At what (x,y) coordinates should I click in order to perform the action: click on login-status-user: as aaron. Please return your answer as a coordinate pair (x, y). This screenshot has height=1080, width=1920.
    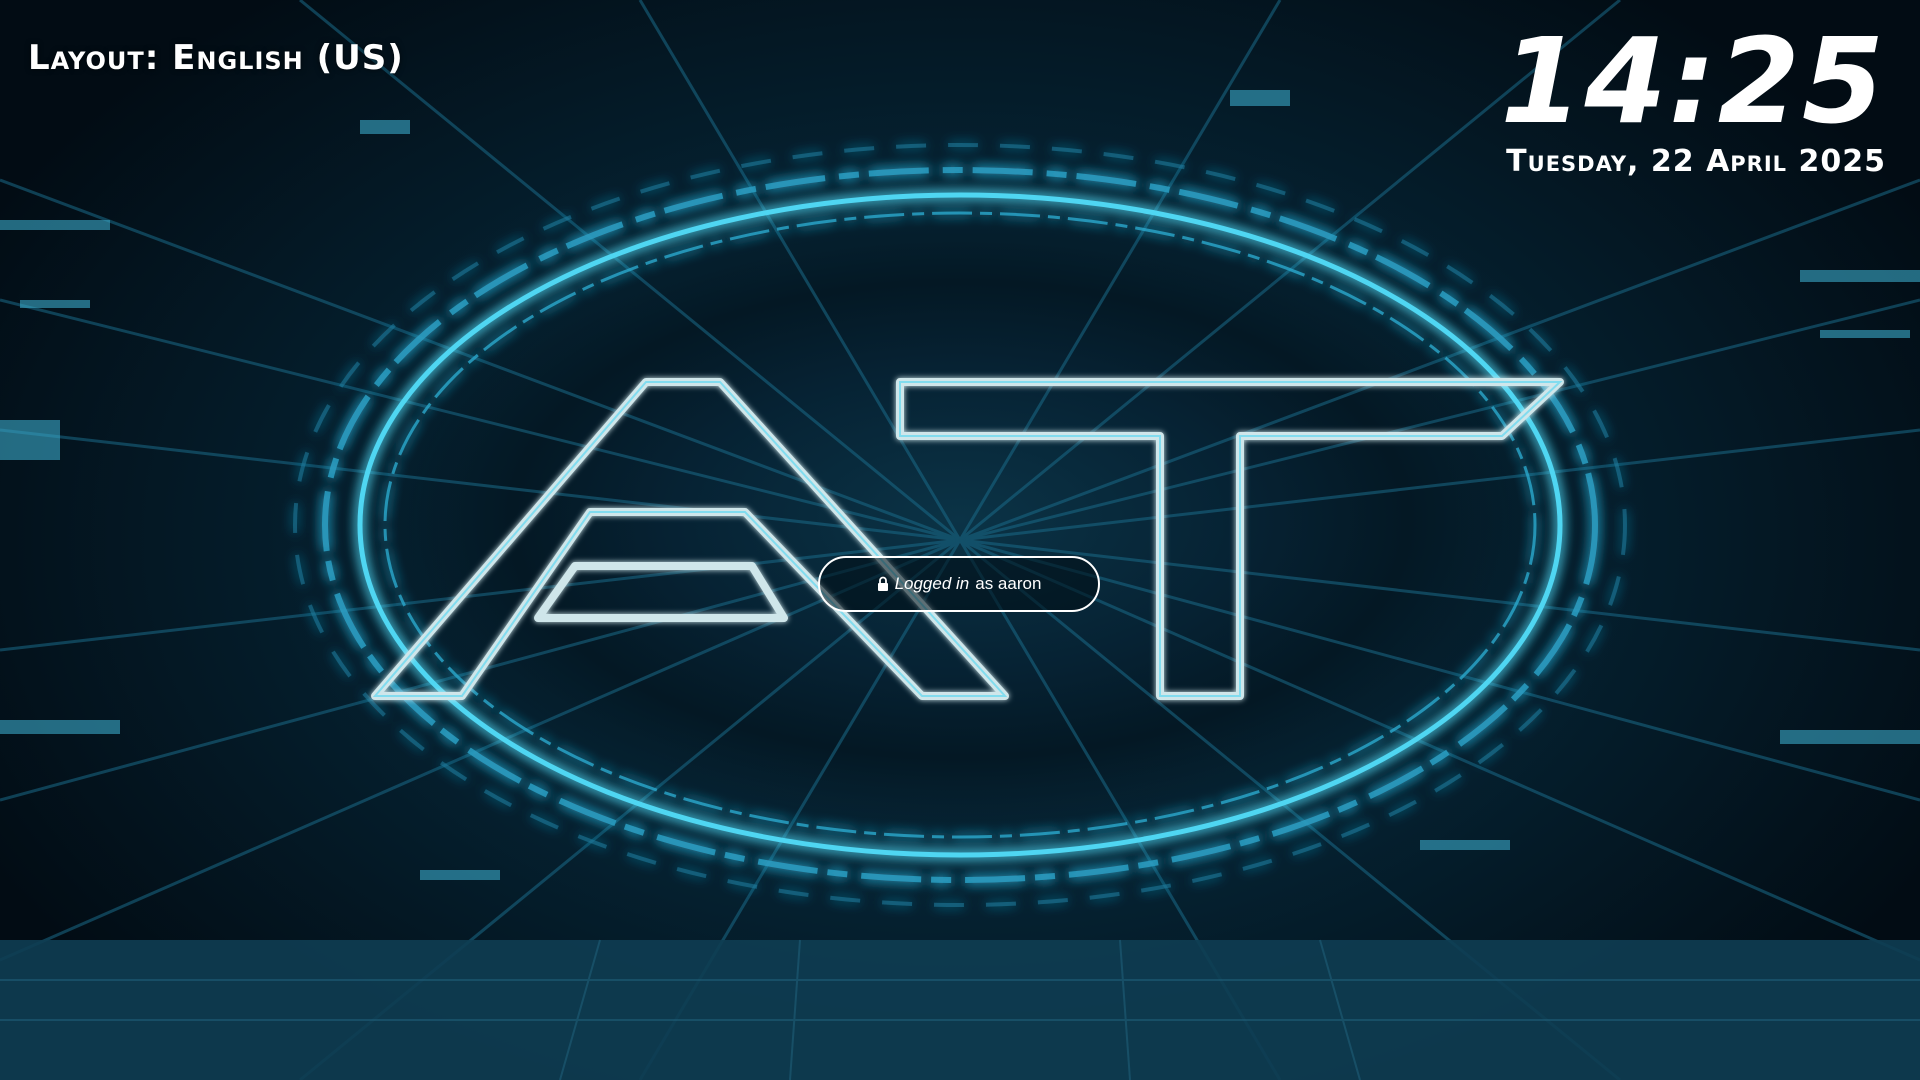
    Looking at the image, I should click on (1008, 583).